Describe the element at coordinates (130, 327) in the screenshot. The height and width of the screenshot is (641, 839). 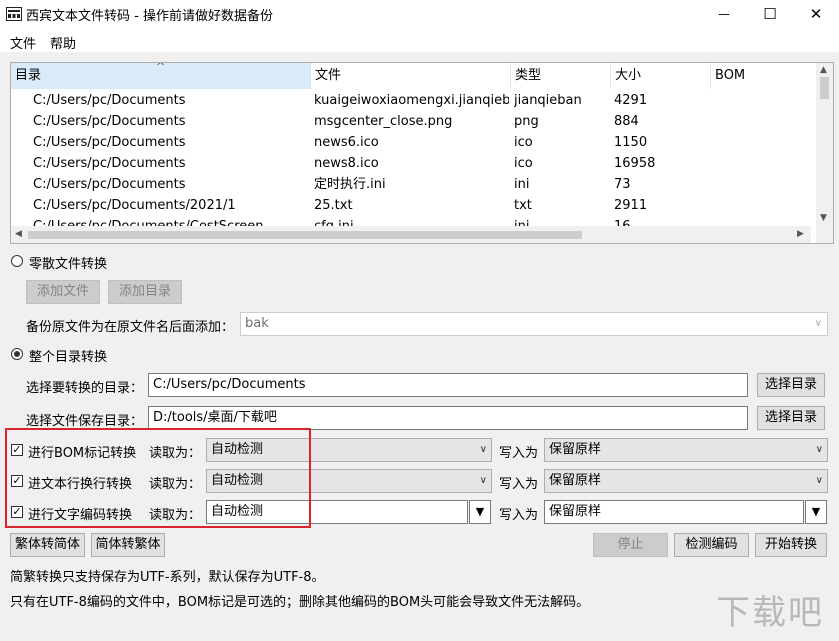
I see `backup-label: 备份原文件为在原文件名后面添加：` at that location.